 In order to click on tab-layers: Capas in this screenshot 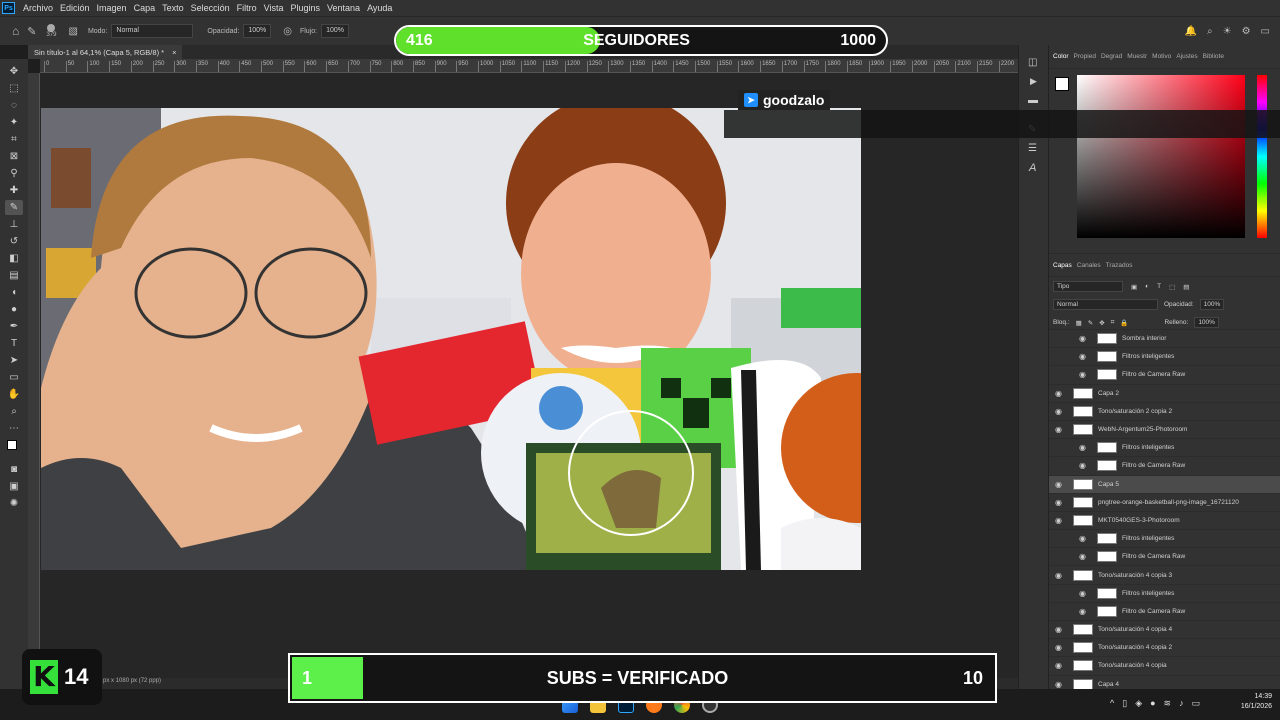, I will do `click(1062, 265)`.